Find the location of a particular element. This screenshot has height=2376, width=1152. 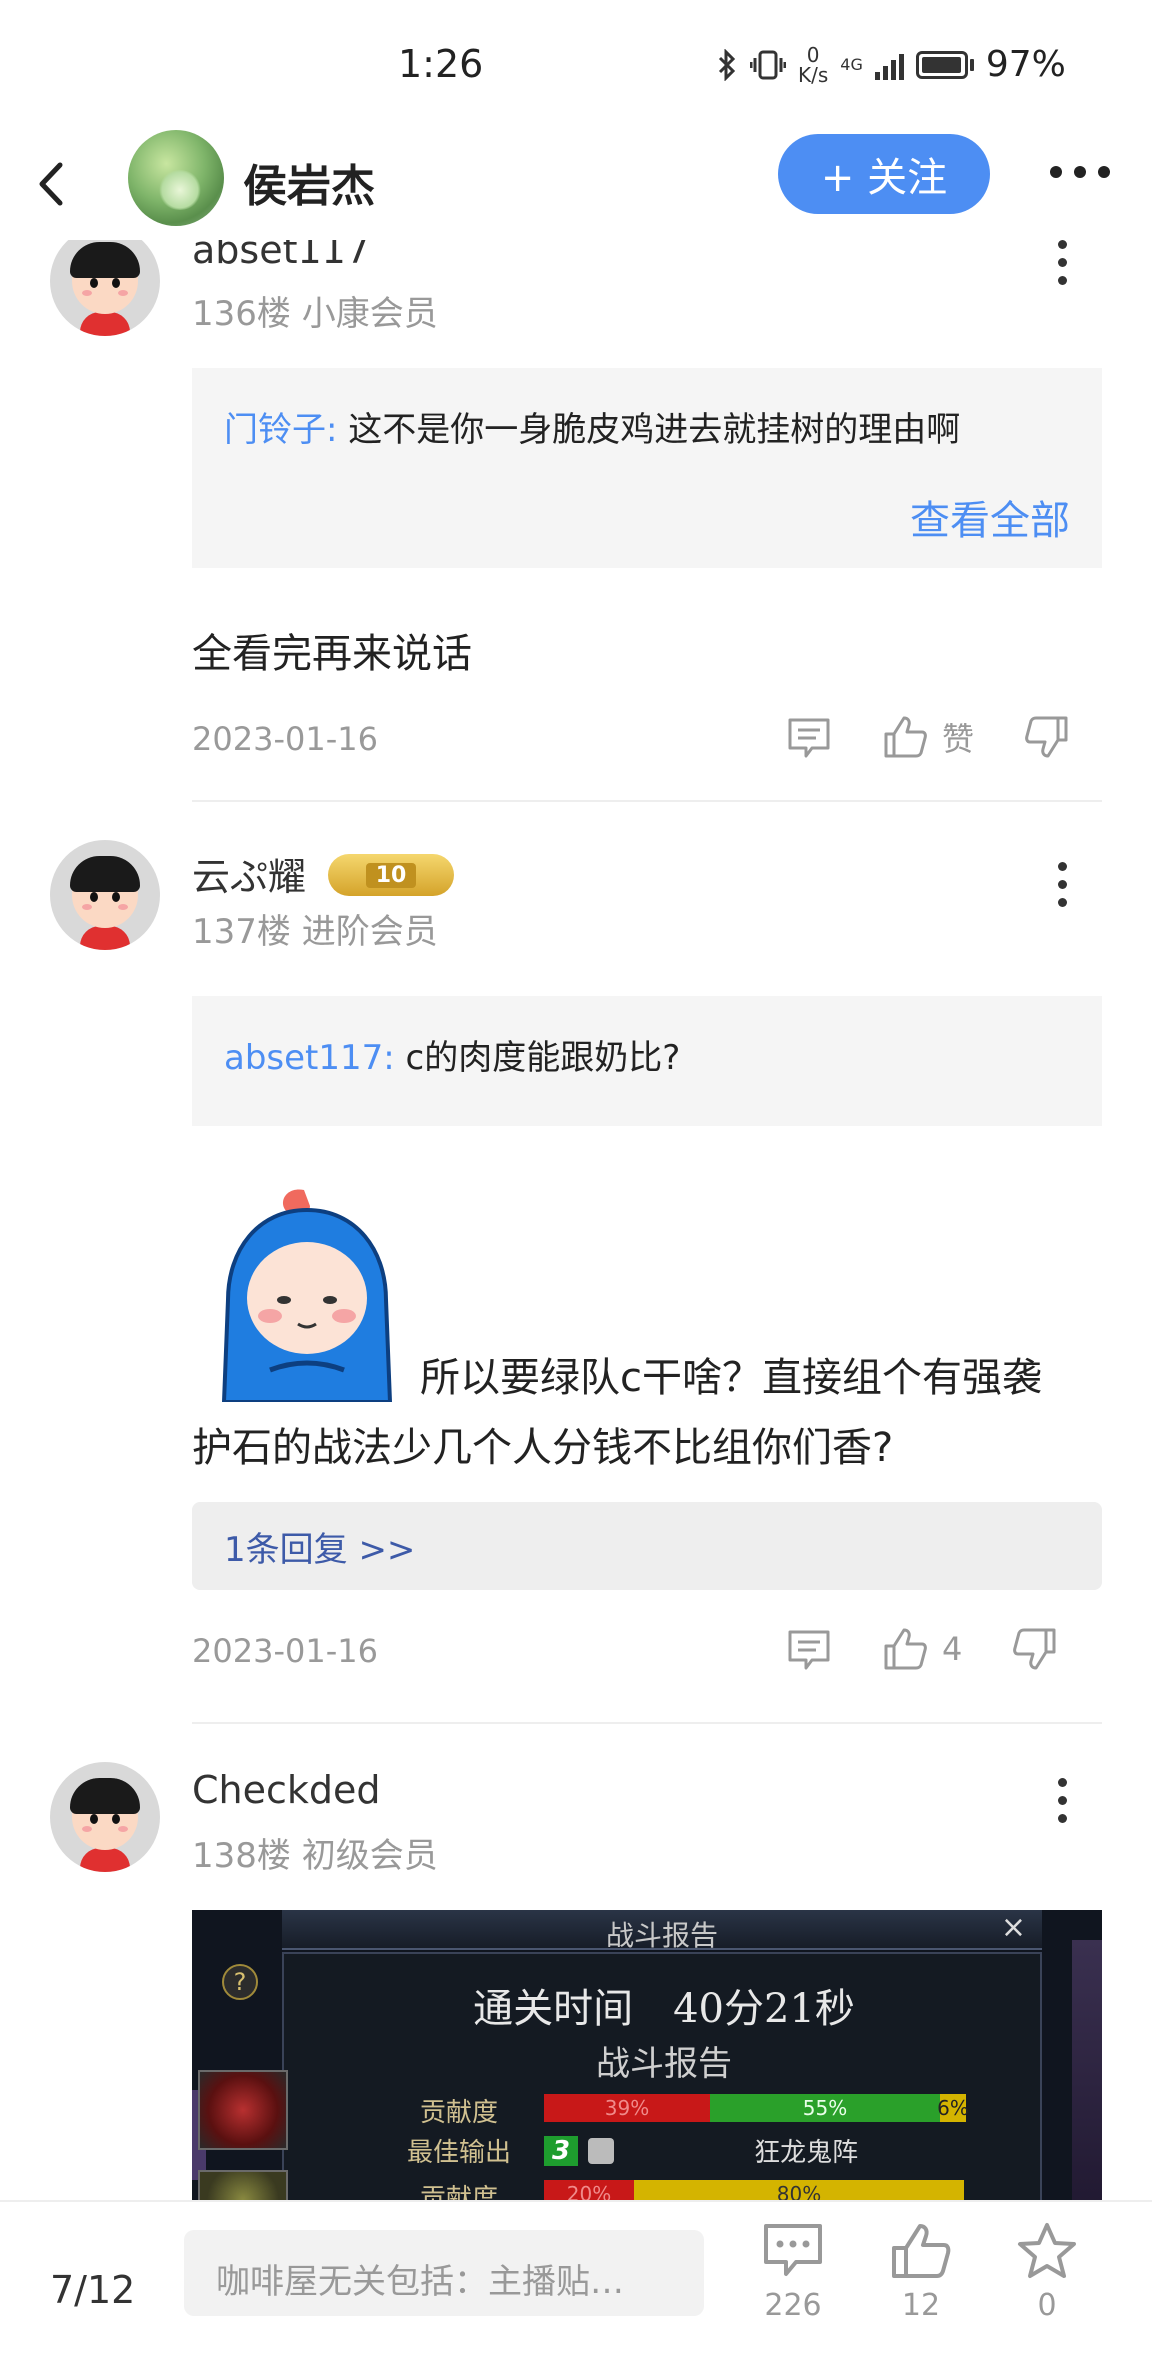

comment-count: 226 is located at coordinates (793, 2305).